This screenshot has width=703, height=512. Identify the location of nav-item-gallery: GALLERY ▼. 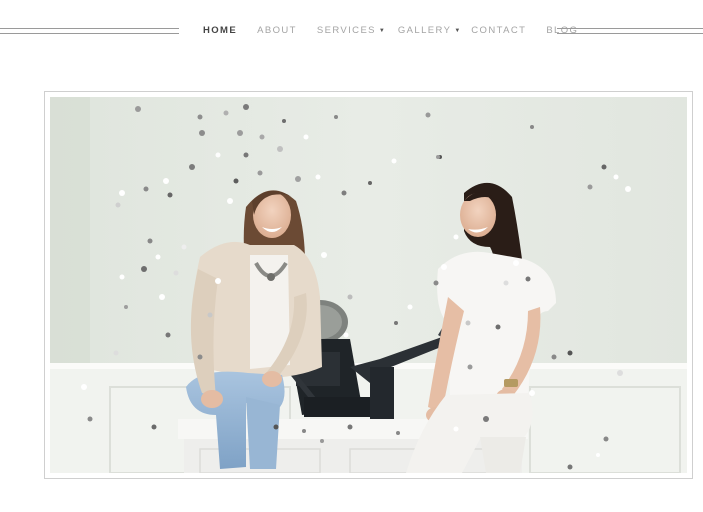
(429, 31).